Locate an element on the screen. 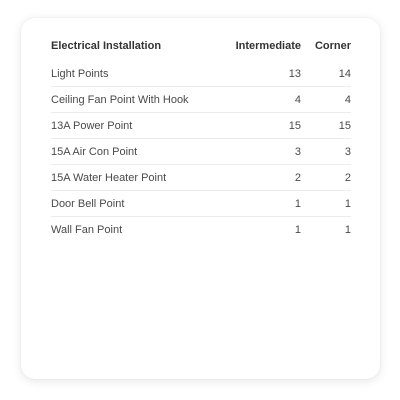  row-intermediate-value: 2 is located at coordinates (264, 177).